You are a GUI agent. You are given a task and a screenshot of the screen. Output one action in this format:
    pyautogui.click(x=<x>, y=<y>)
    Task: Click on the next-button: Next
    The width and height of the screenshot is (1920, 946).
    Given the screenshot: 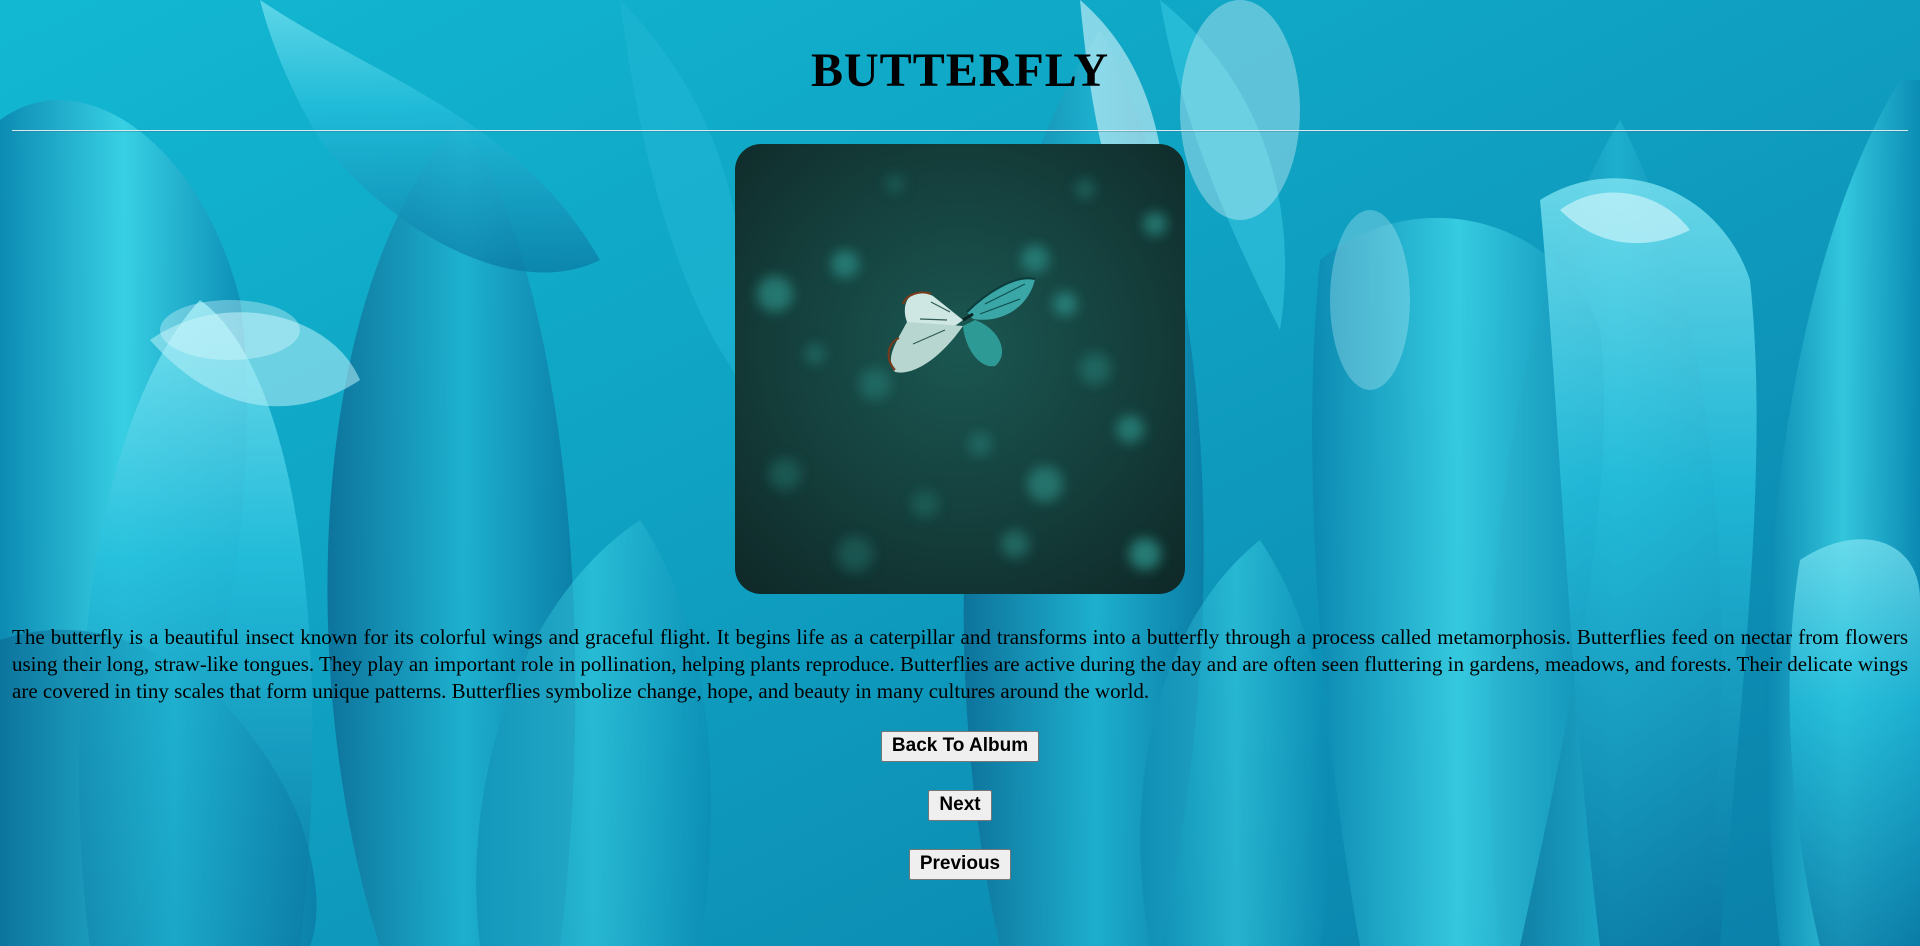 What is the action you would take?
    pyautogui.click(x=960, y=805)
    